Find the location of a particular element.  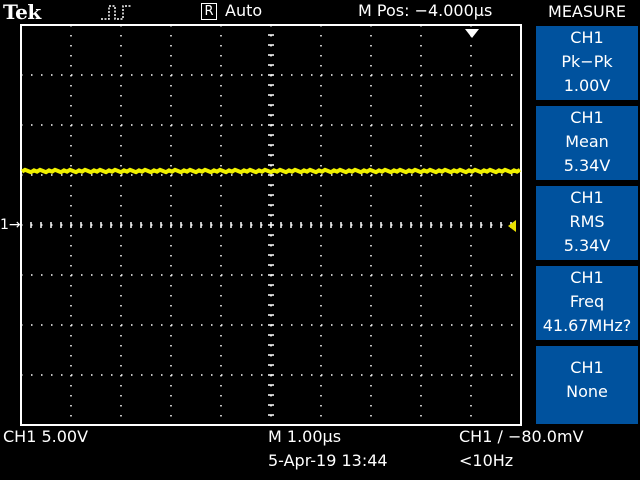

measure-slot-5: CH1 None is located at coordinates (587, 385).